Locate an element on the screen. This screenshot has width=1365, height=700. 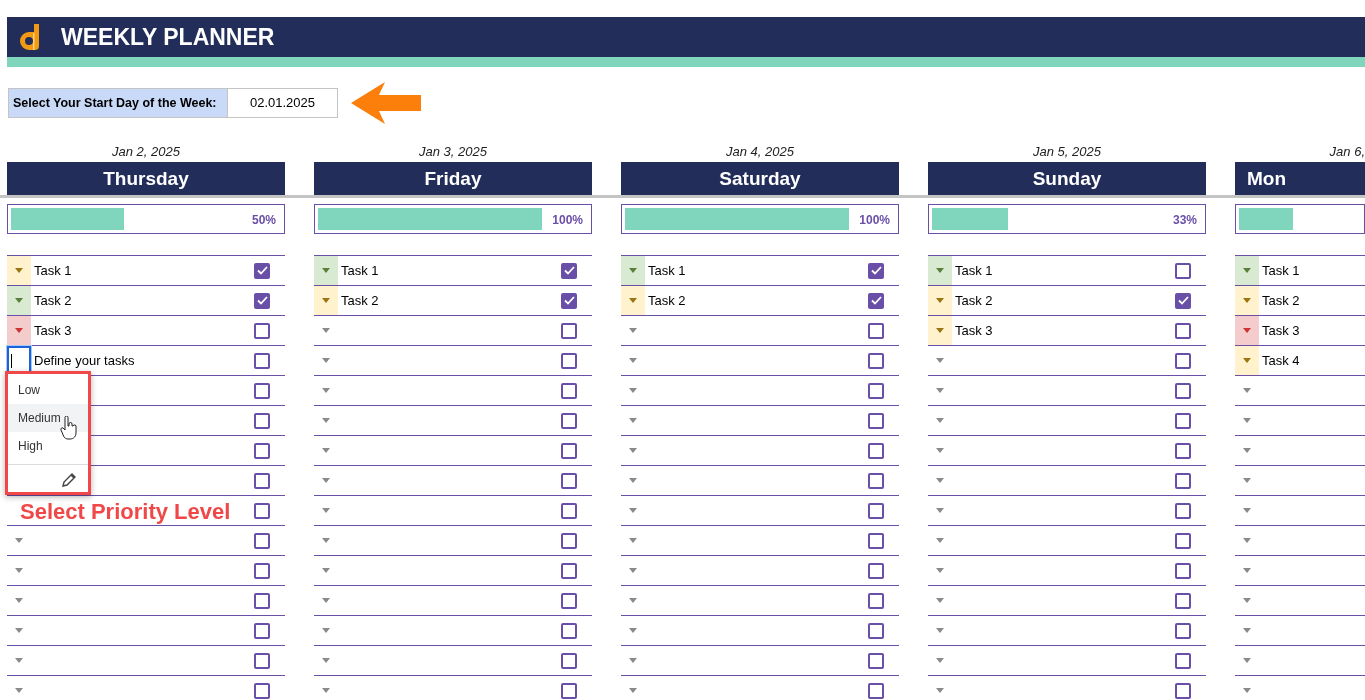
menu-item: High is located at coordinates (48, 446).